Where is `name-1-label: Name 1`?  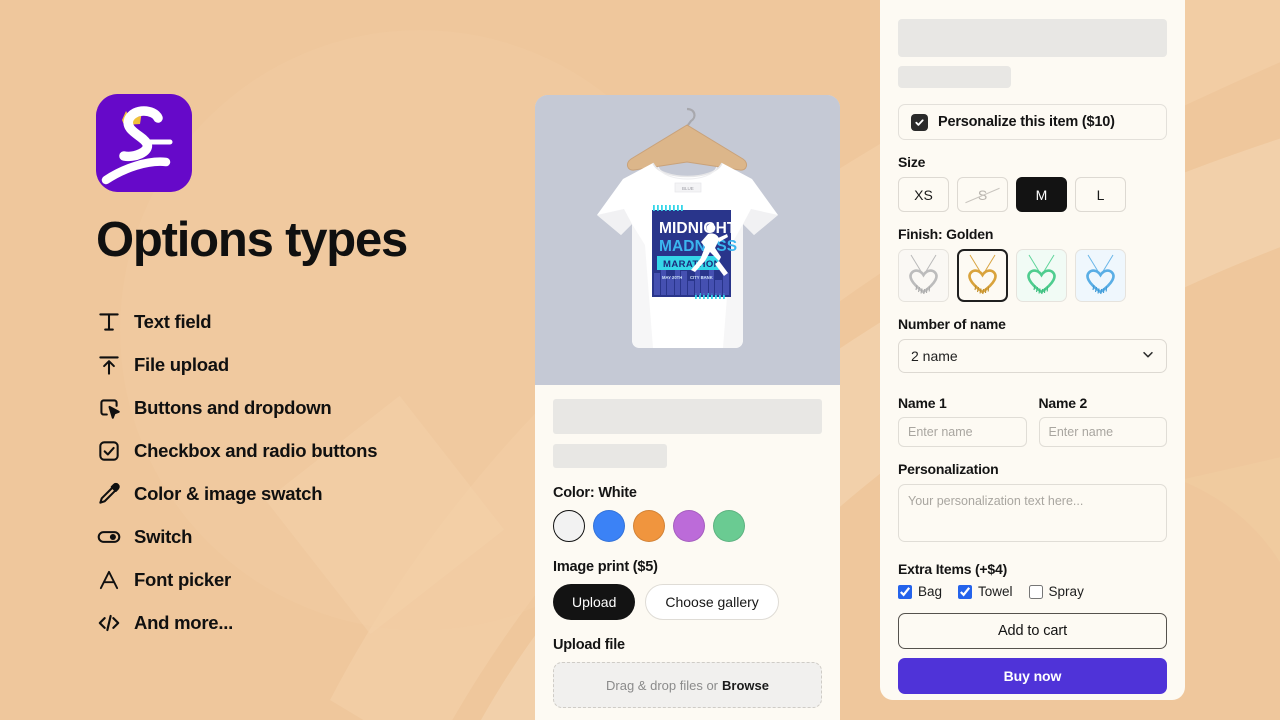
name-1-label: Name 1 is located at coordinates (922, 403).